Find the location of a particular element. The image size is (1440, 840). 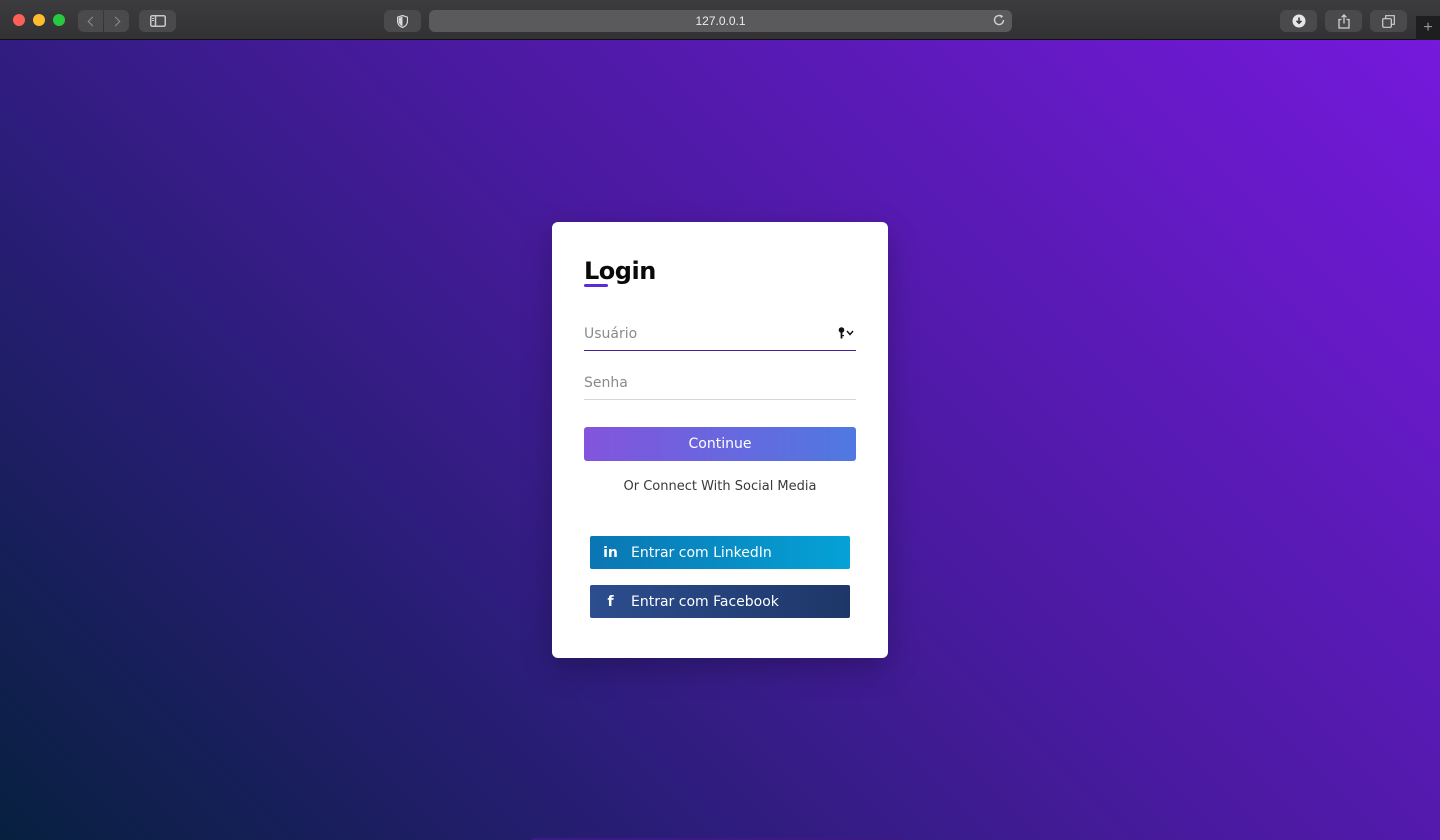

new-tab-button: + is located at coordinates (1428, 28).